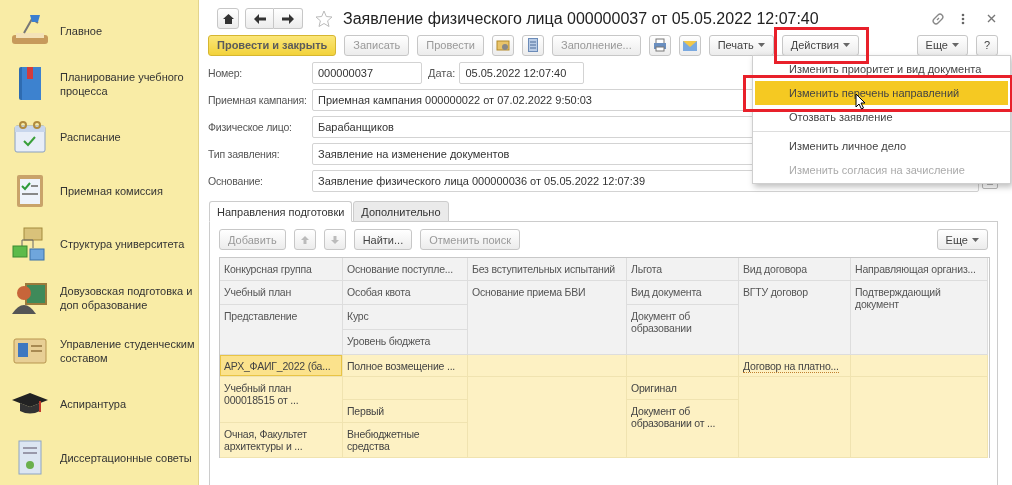 The width and height of the screenshot is (1012, 485). What do you see at coordinates (281, 330) in the screenshot?
I see `column-header: Представление` at bounding box center [281, 330].